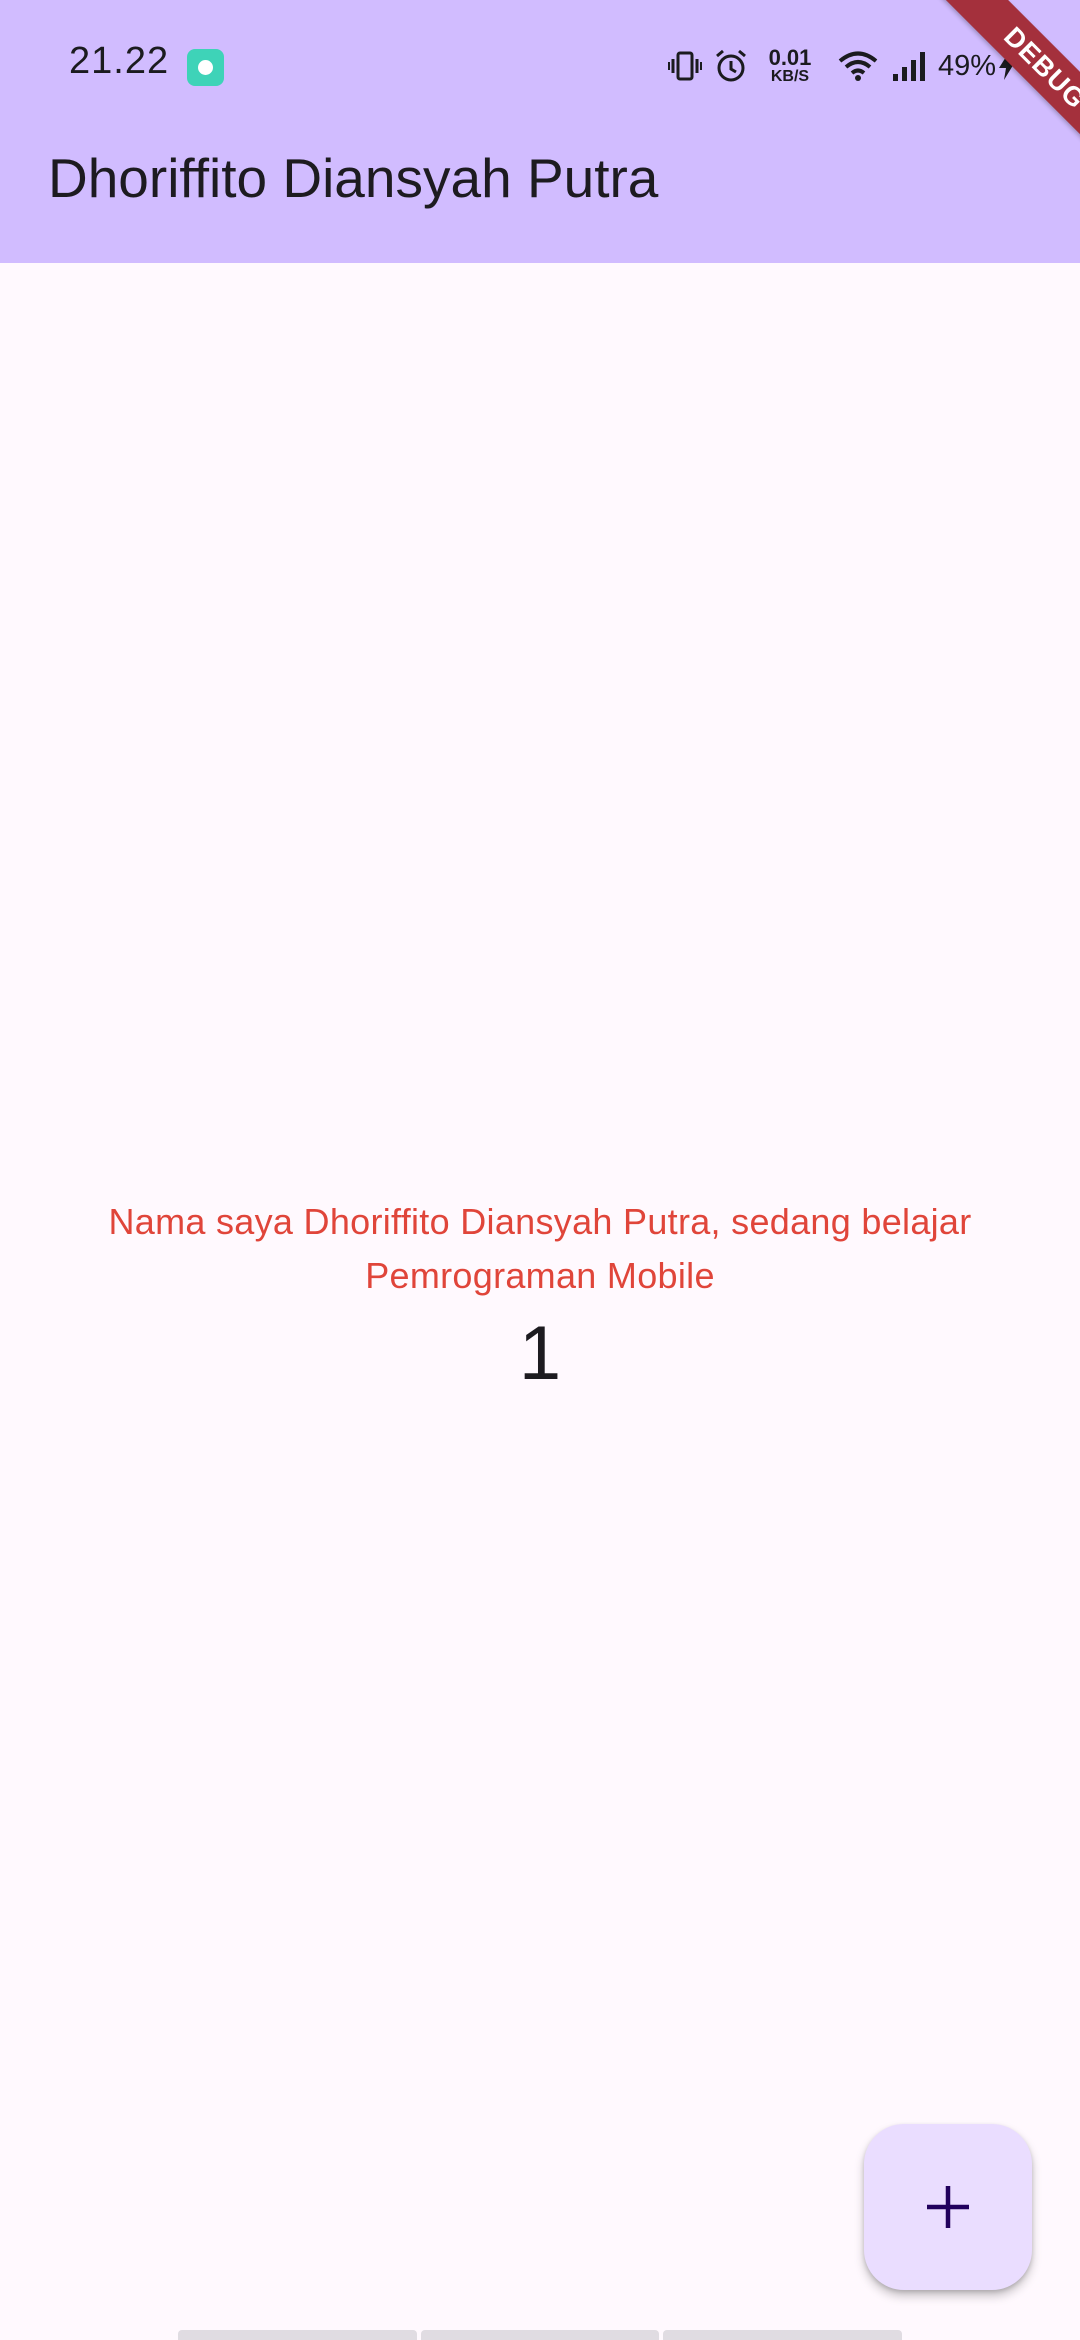 Image resolution: width=1080 pixels, height=2340 pixels. What do you see at coordinates (790, 76) in the screenshot?
I see `network-speed-unit: KB/S` at bounding box center [790, 76].